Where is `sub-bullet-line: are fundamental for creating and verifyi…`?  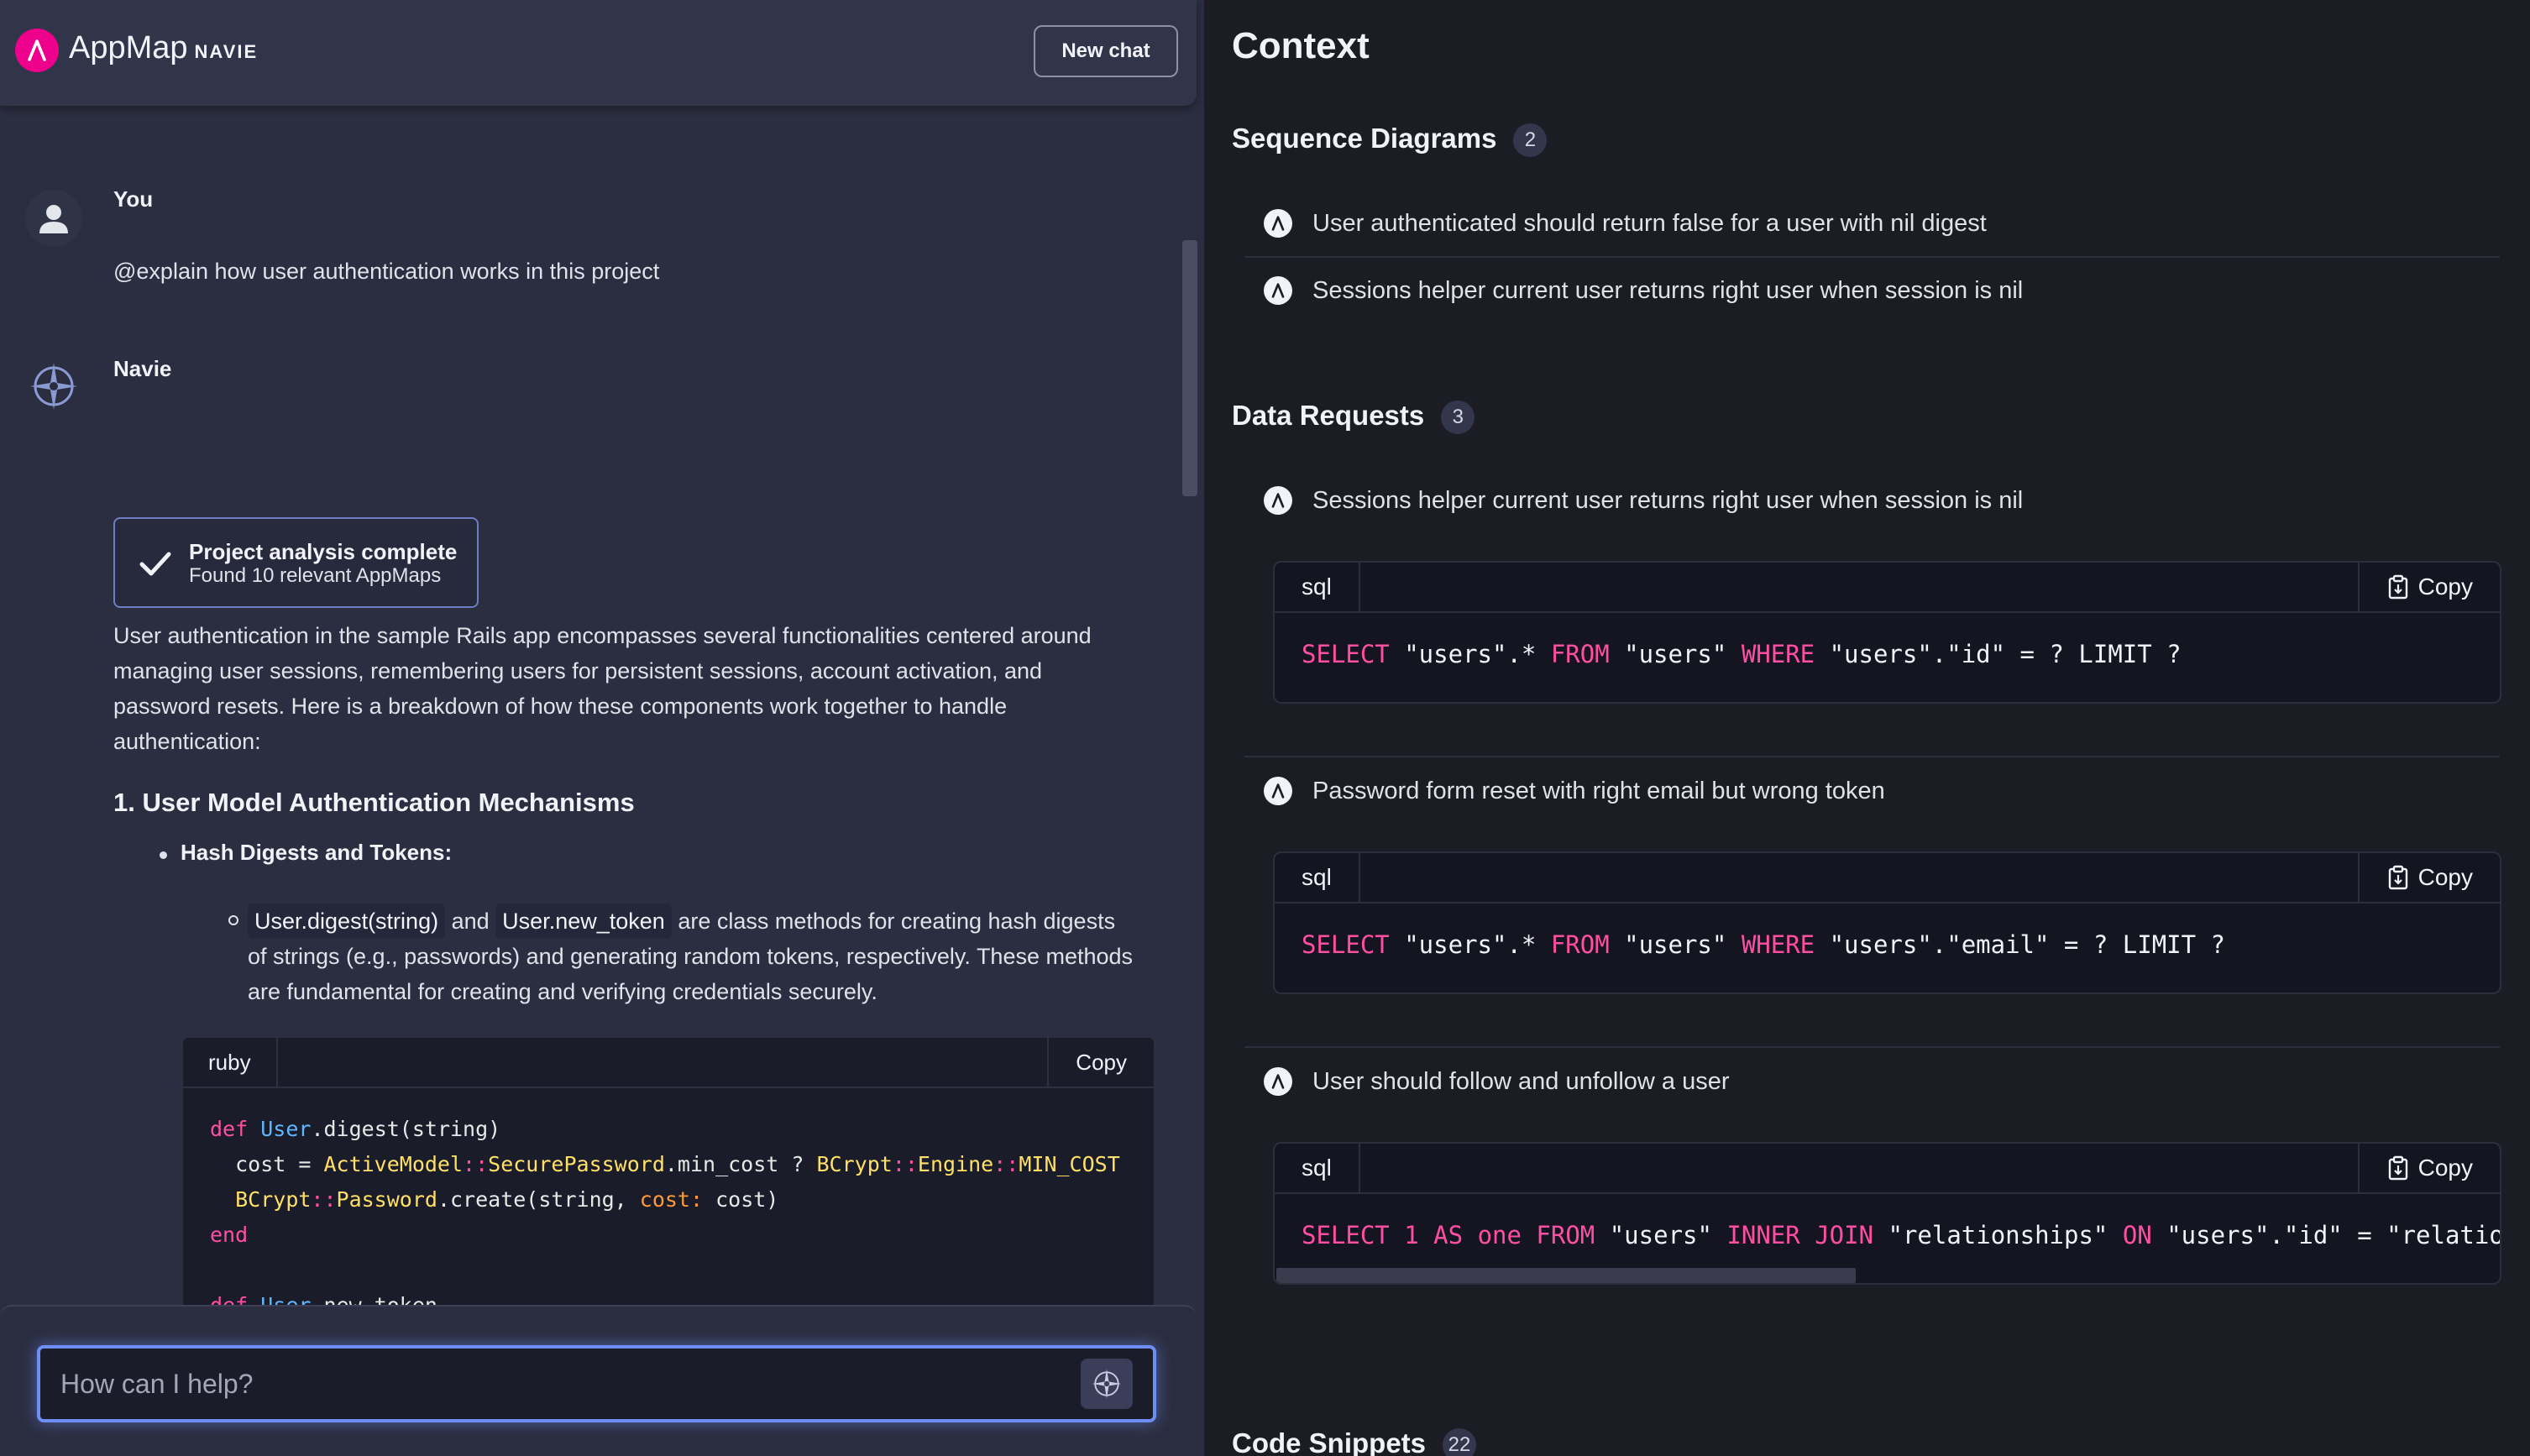 sub-bullet-line: are fundamental for creating and verifyi… is located at coordinates (562, 991).